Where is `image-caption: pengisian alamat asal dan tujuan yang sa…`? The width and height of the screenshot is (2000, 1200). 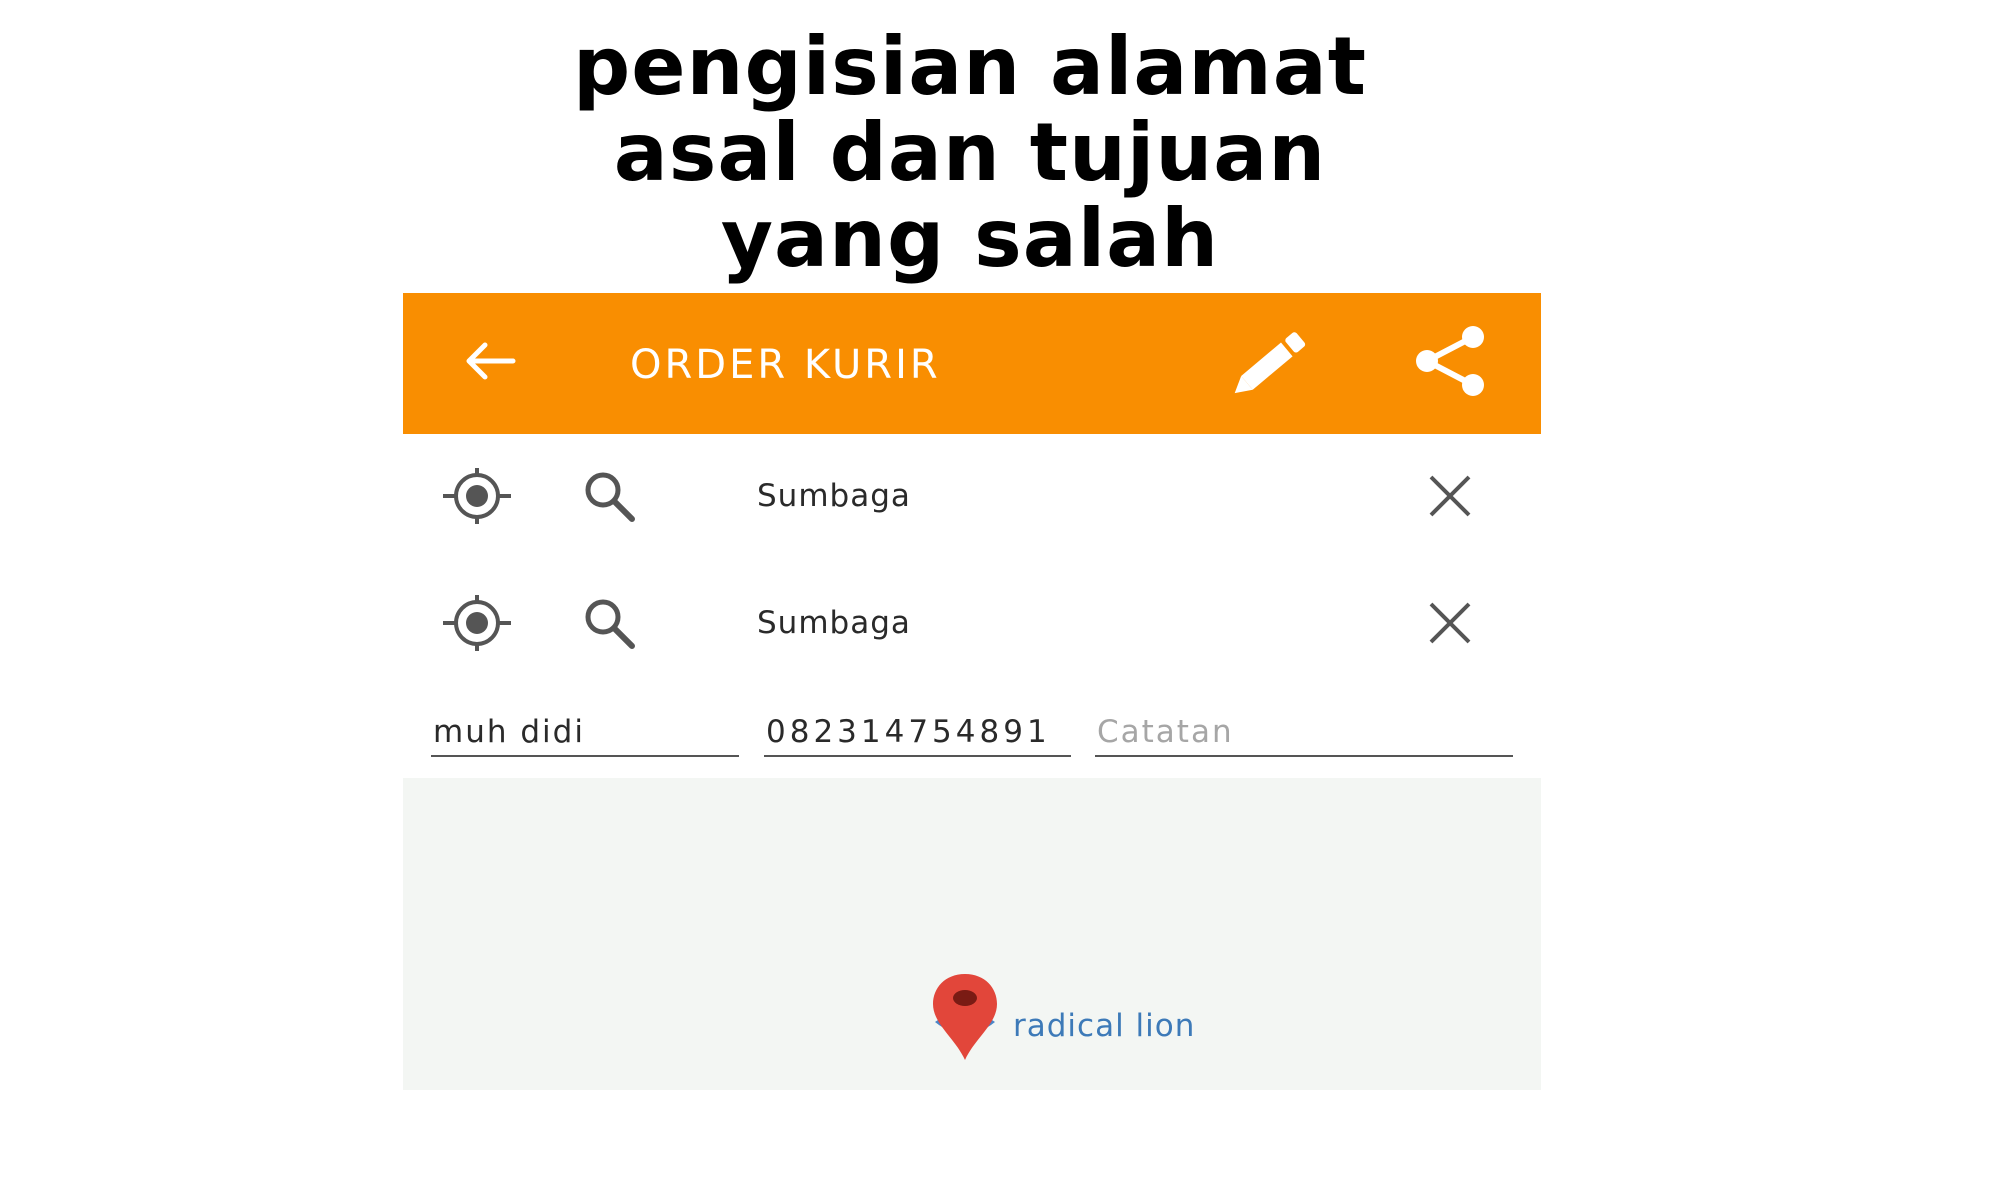 image-caption: pengisian alamat asal dan tujuan yang sa… is located at coordinates (970, 153).